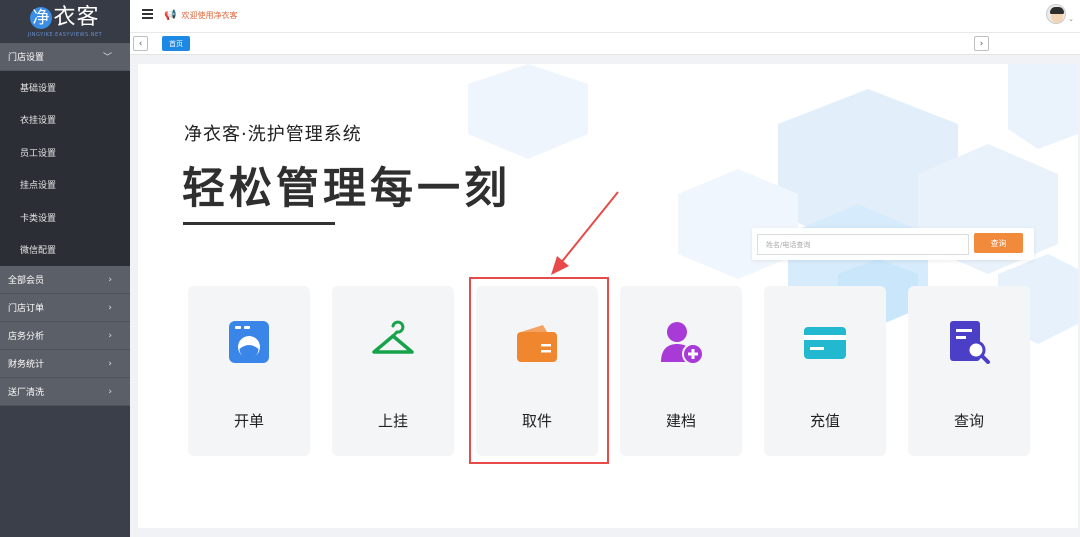  Describe the element at coordinates (825, 371) in the screenshot. I see `action-card-recharge: 充值` at that location.